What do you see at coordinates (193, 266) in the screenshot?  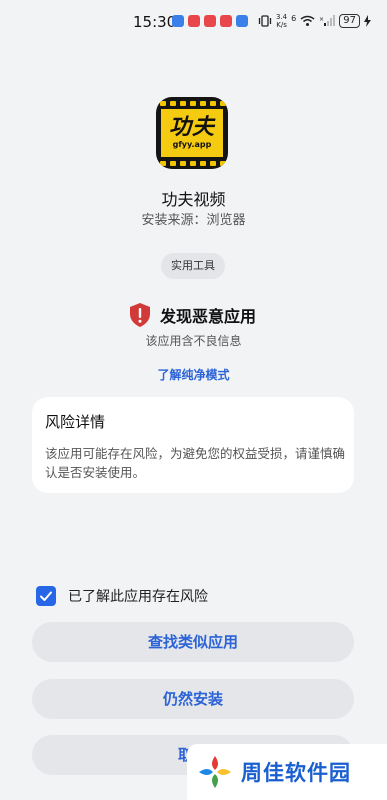 I see `category-chip: 实用工具` at bounding box center [193, 266].